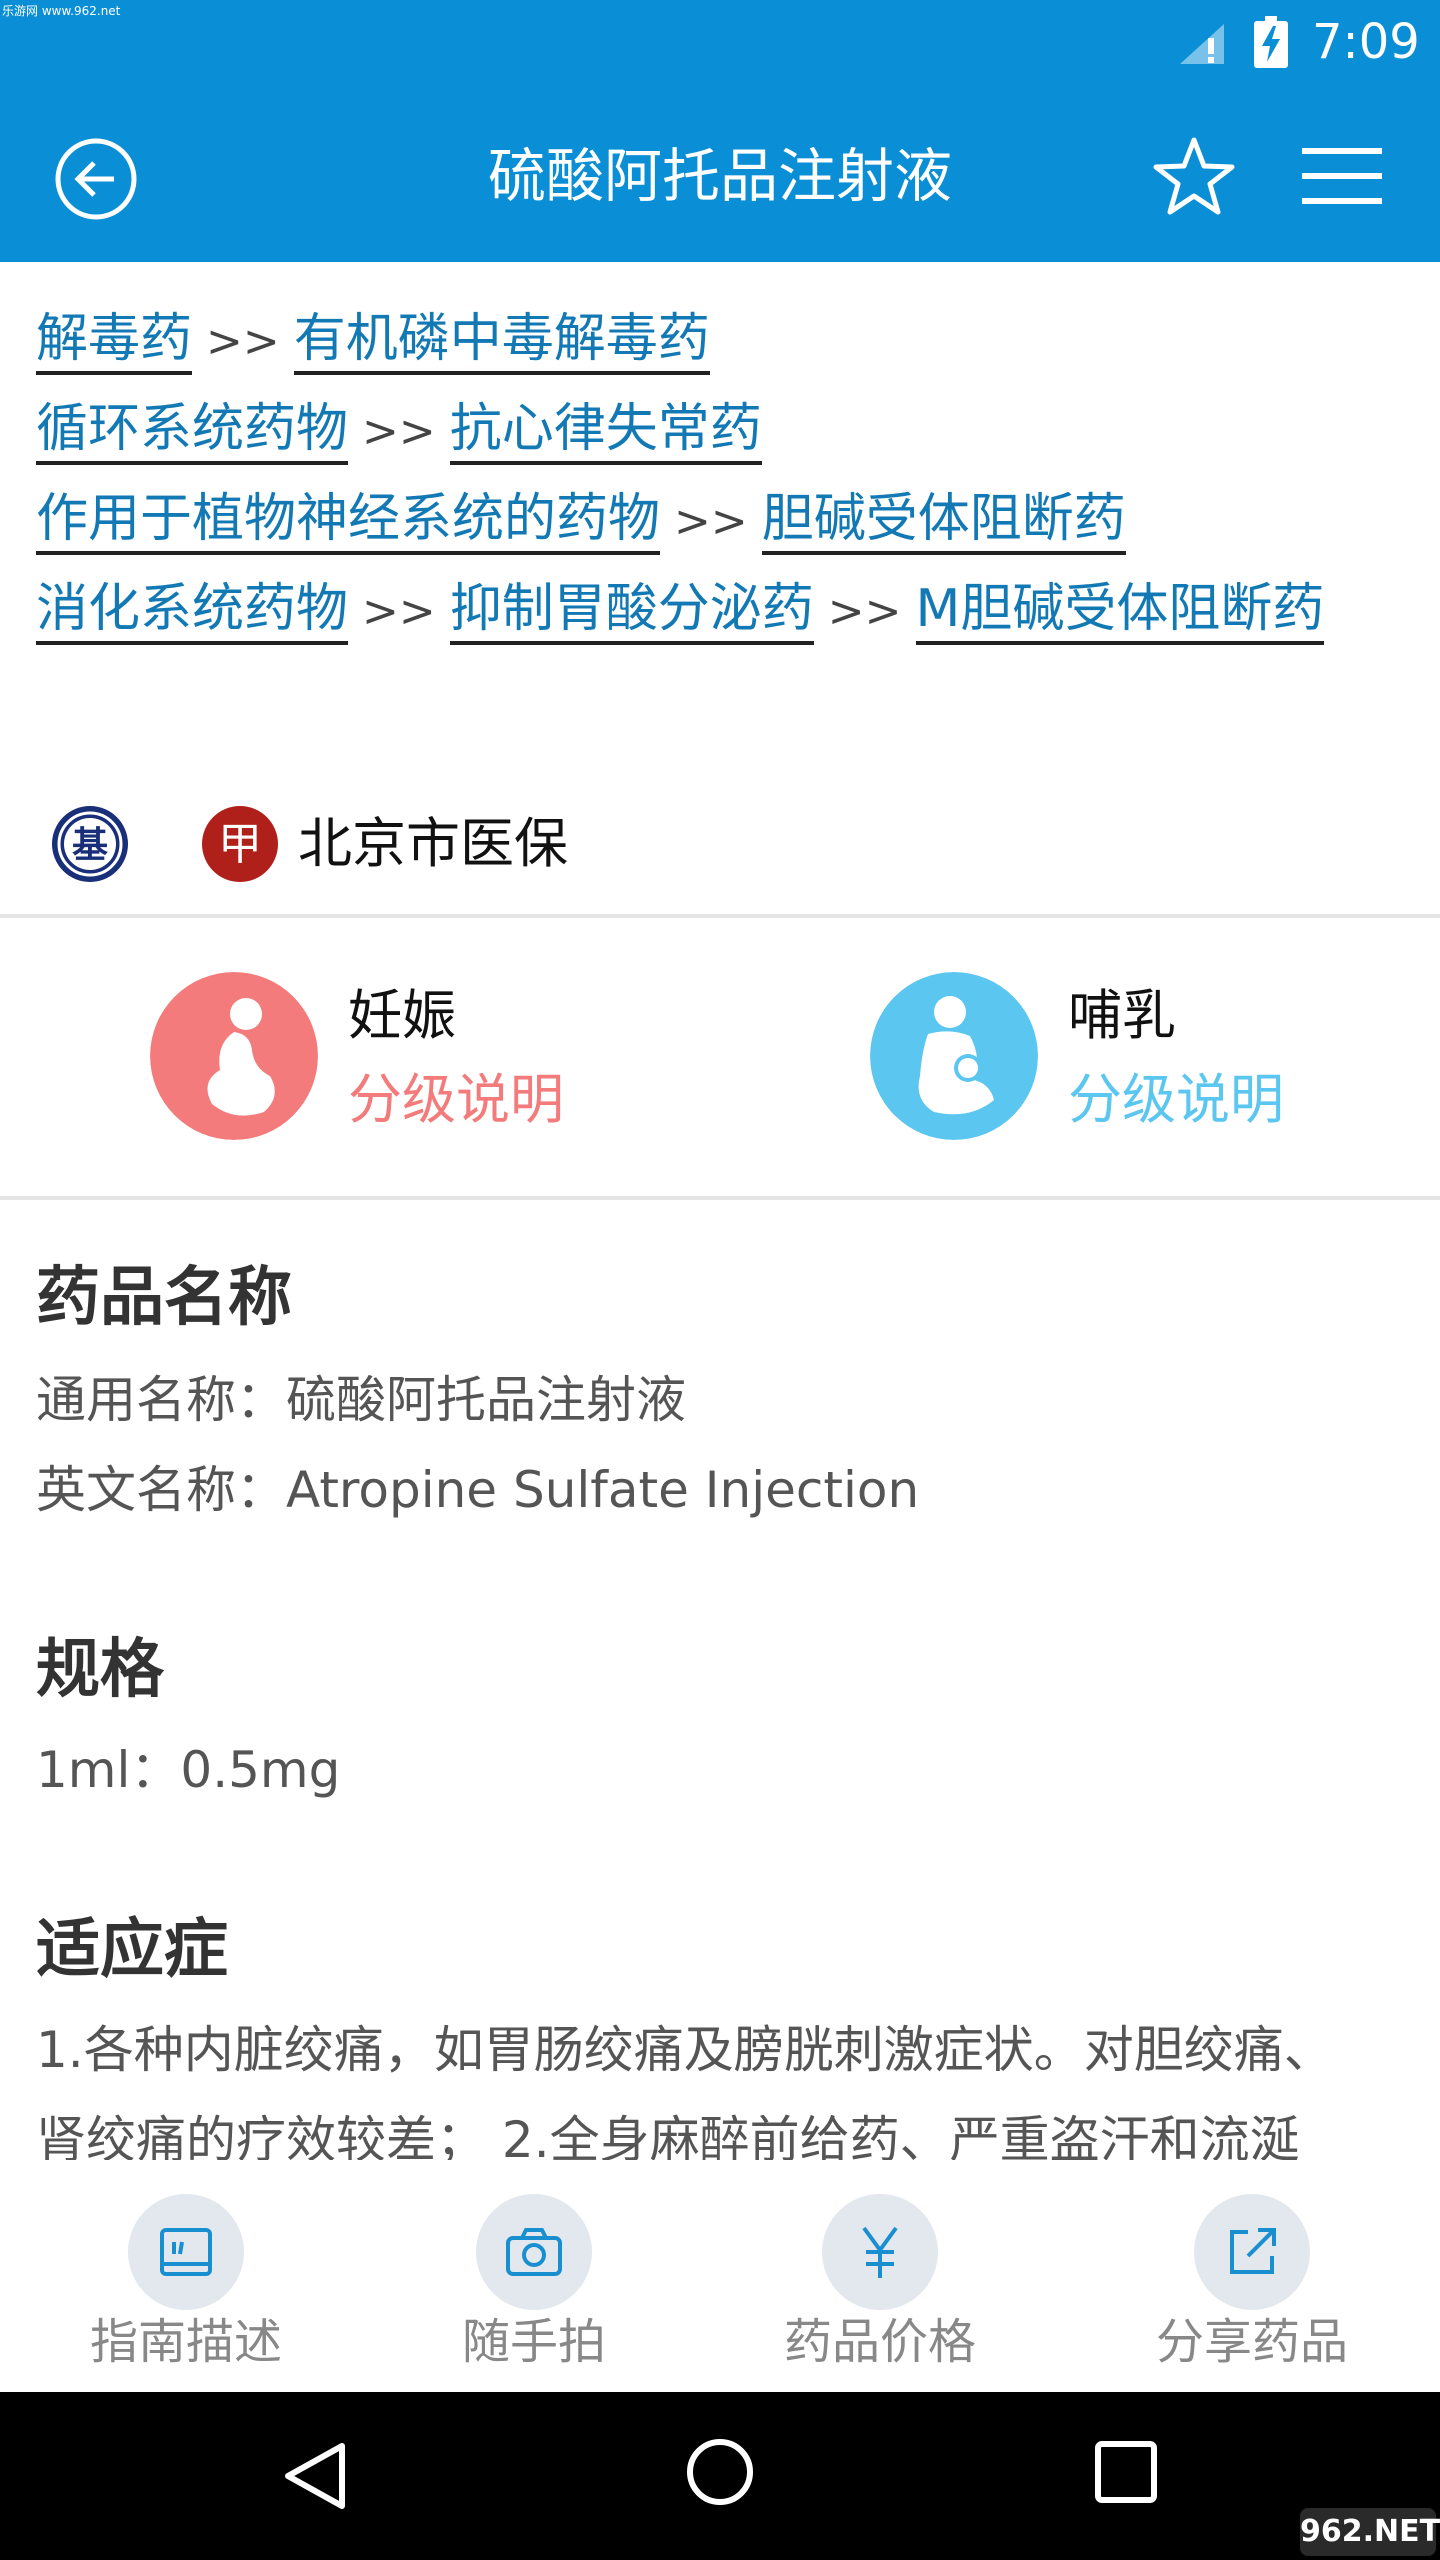 The height and width of the screenshot is (2560, 1440). I want to click on badge-ji-text: 基, so click(90, 845).